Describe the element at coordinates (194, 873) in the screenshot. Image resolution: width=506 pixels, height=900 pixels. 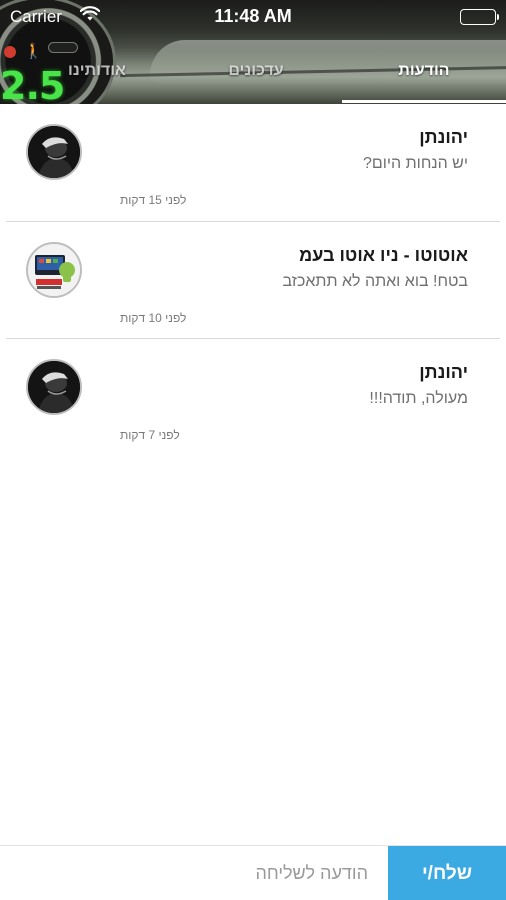
I see `message-input` at that location.